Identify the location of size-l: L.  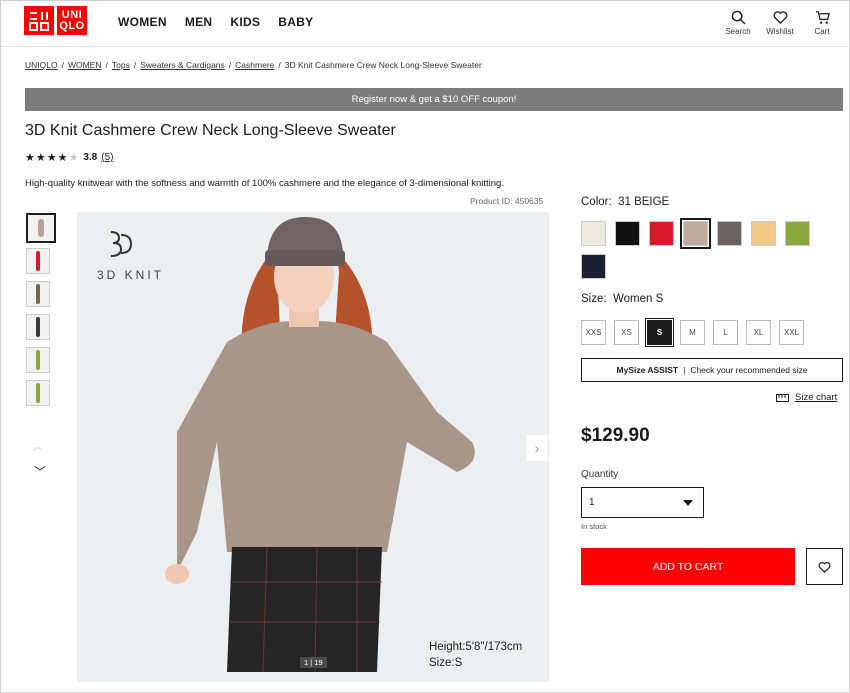
(725, 332).